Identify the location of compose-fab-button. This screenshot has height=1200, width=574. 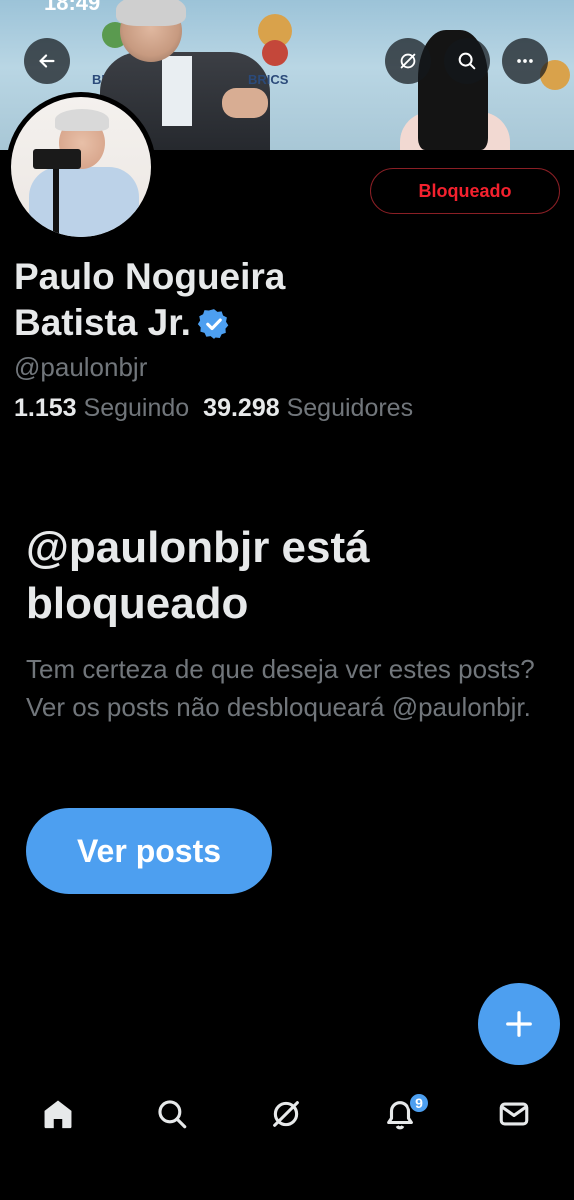
(519, 1024).